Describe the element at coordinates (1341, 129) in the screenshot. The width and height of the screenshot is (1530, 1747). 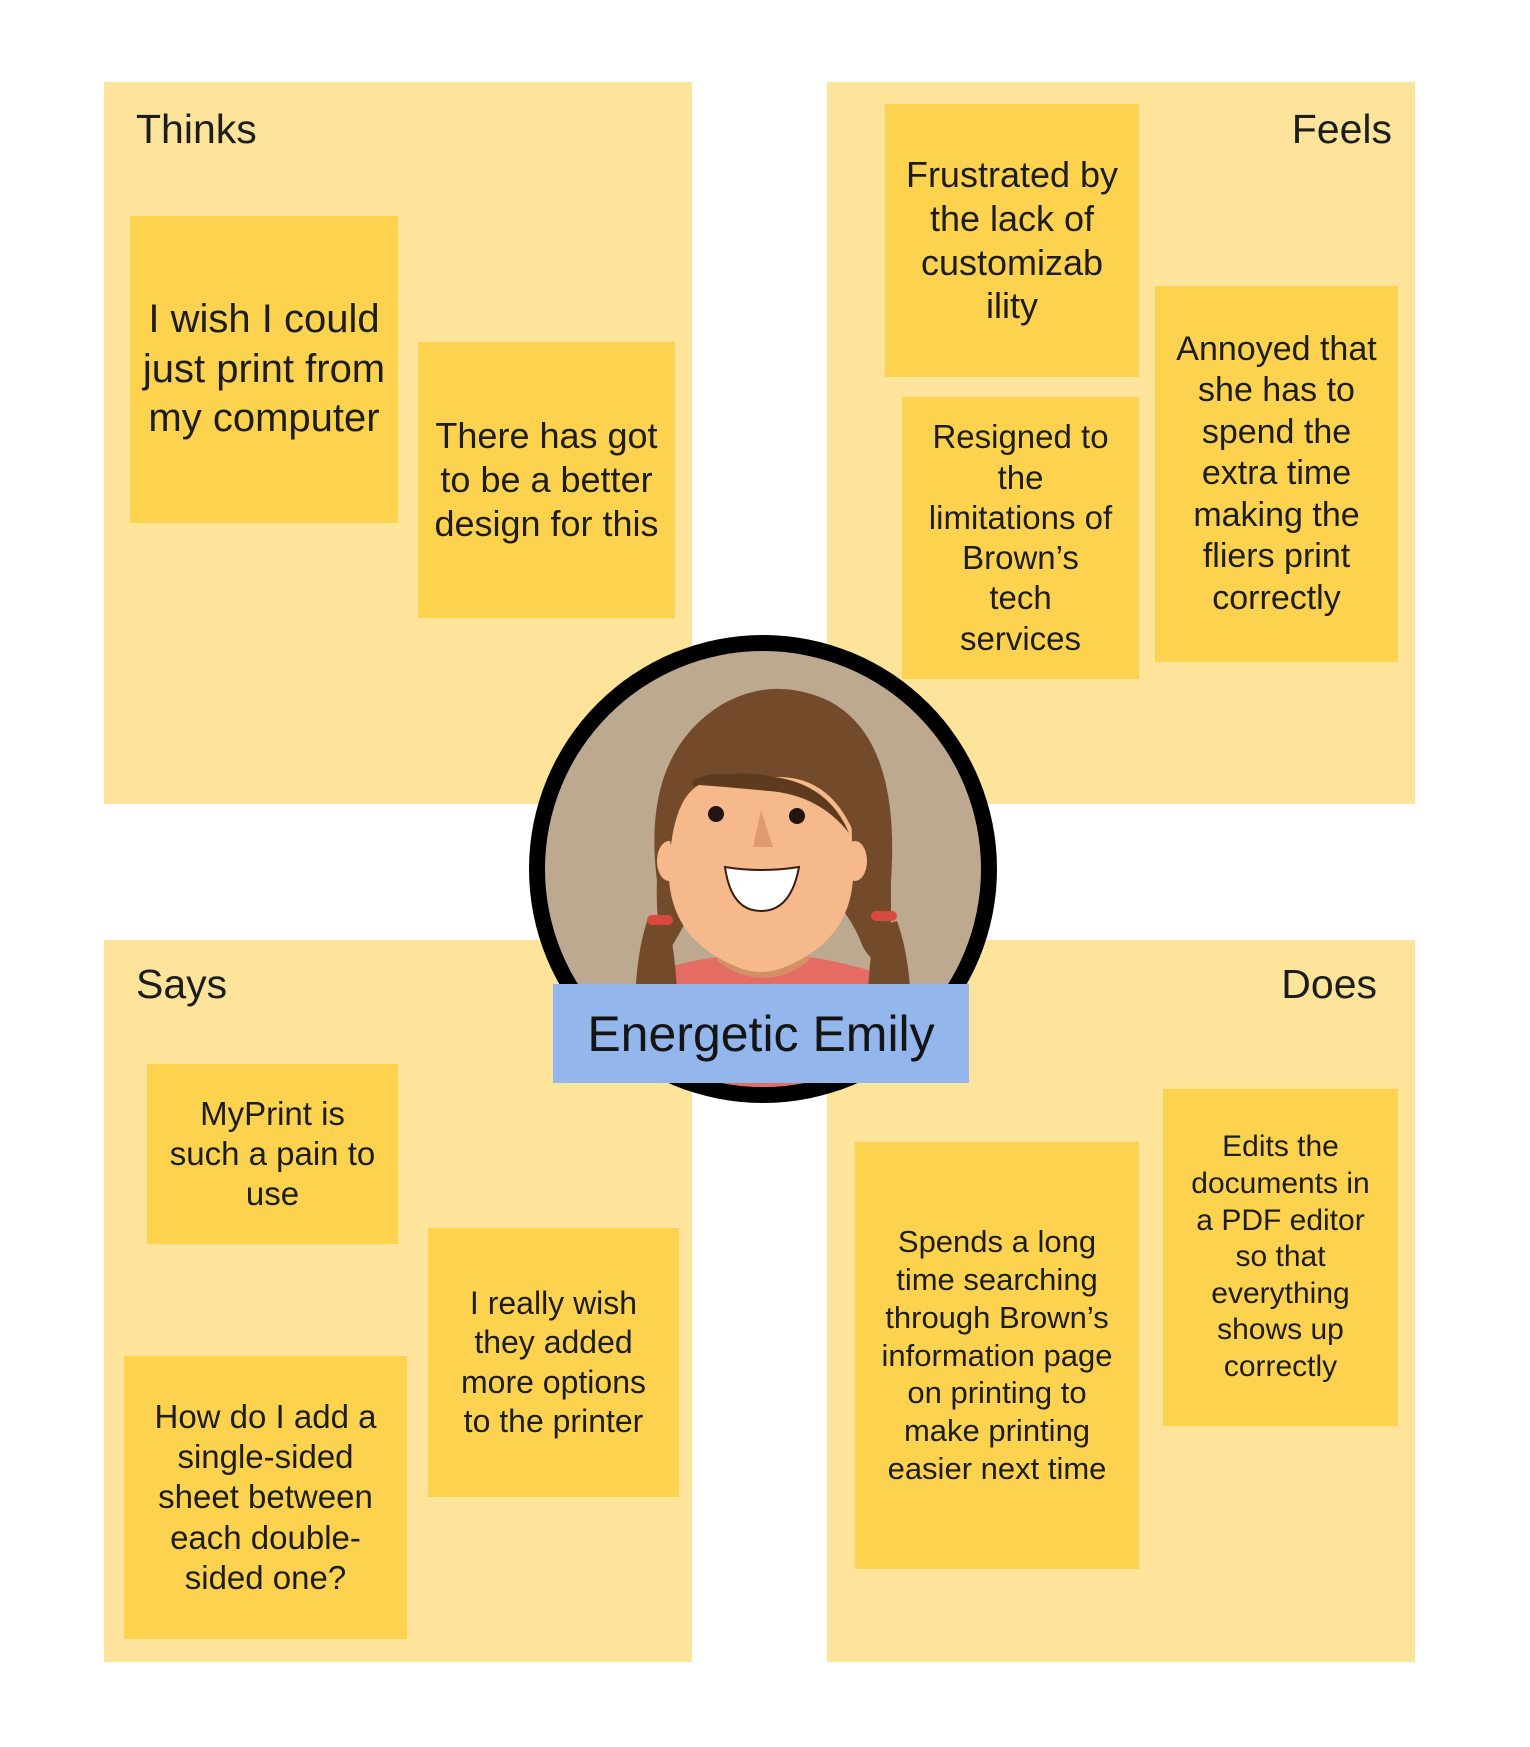
I see `feels-title: Feels` at that location.